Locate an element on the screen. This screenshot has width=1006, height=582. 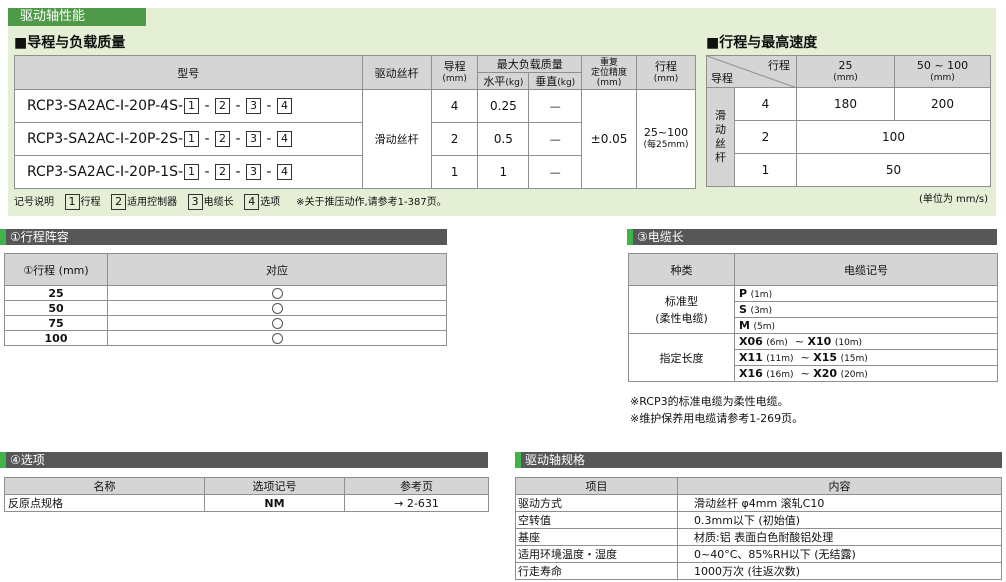
cable-code-range: X06 (6m) ~ X10 (10m) is located at coordinates (866, 341).